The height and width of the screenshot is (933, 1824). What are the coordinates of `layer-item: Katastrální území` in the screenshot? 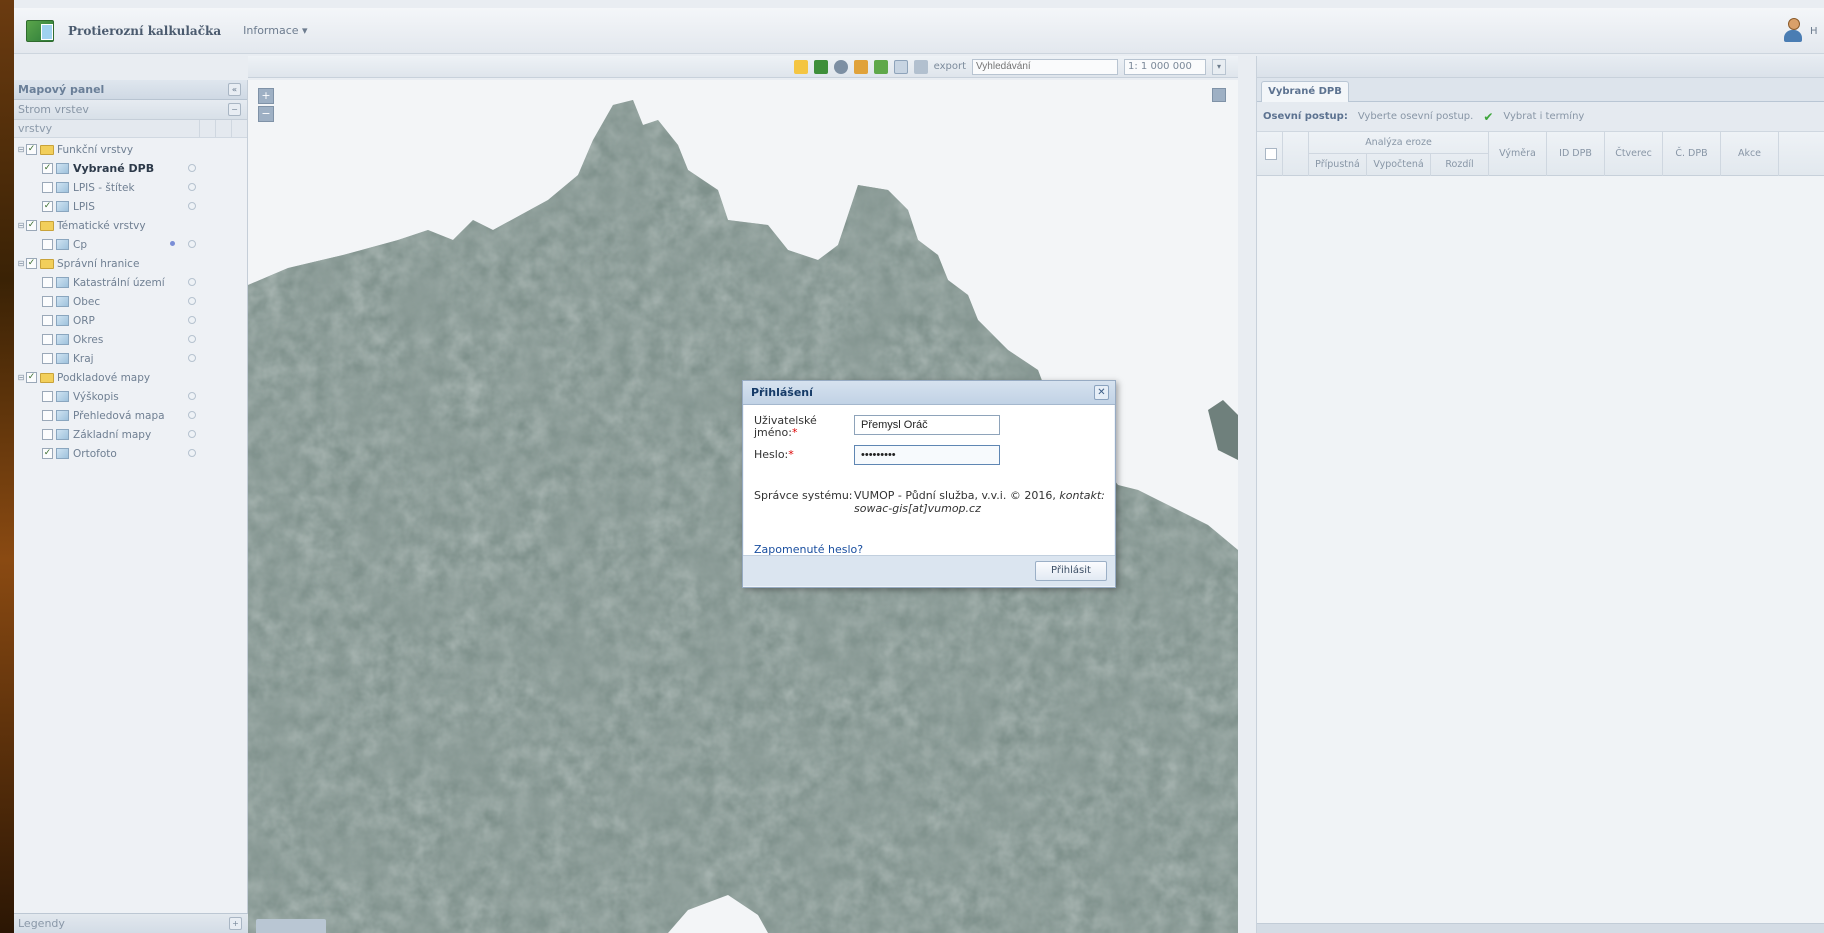 It's located at (130, 282).